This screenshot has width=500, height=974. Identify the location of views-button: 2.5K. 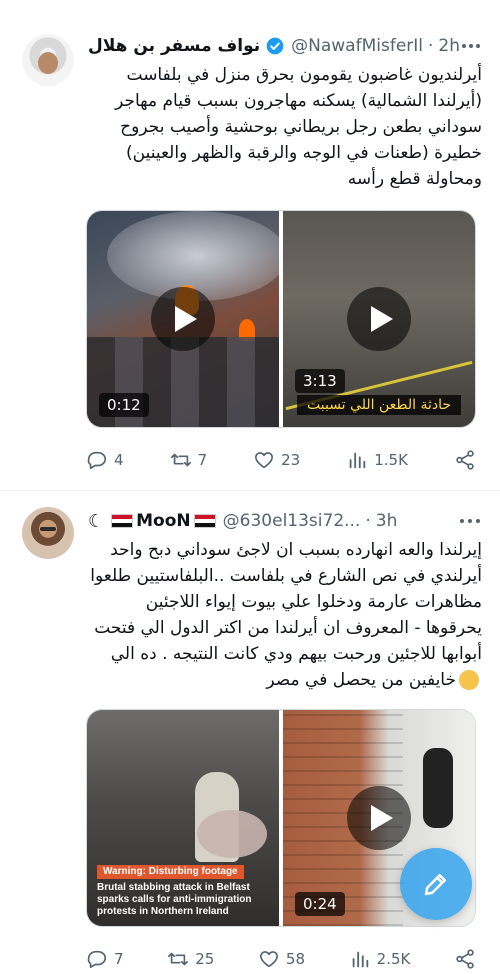
(380, 959).